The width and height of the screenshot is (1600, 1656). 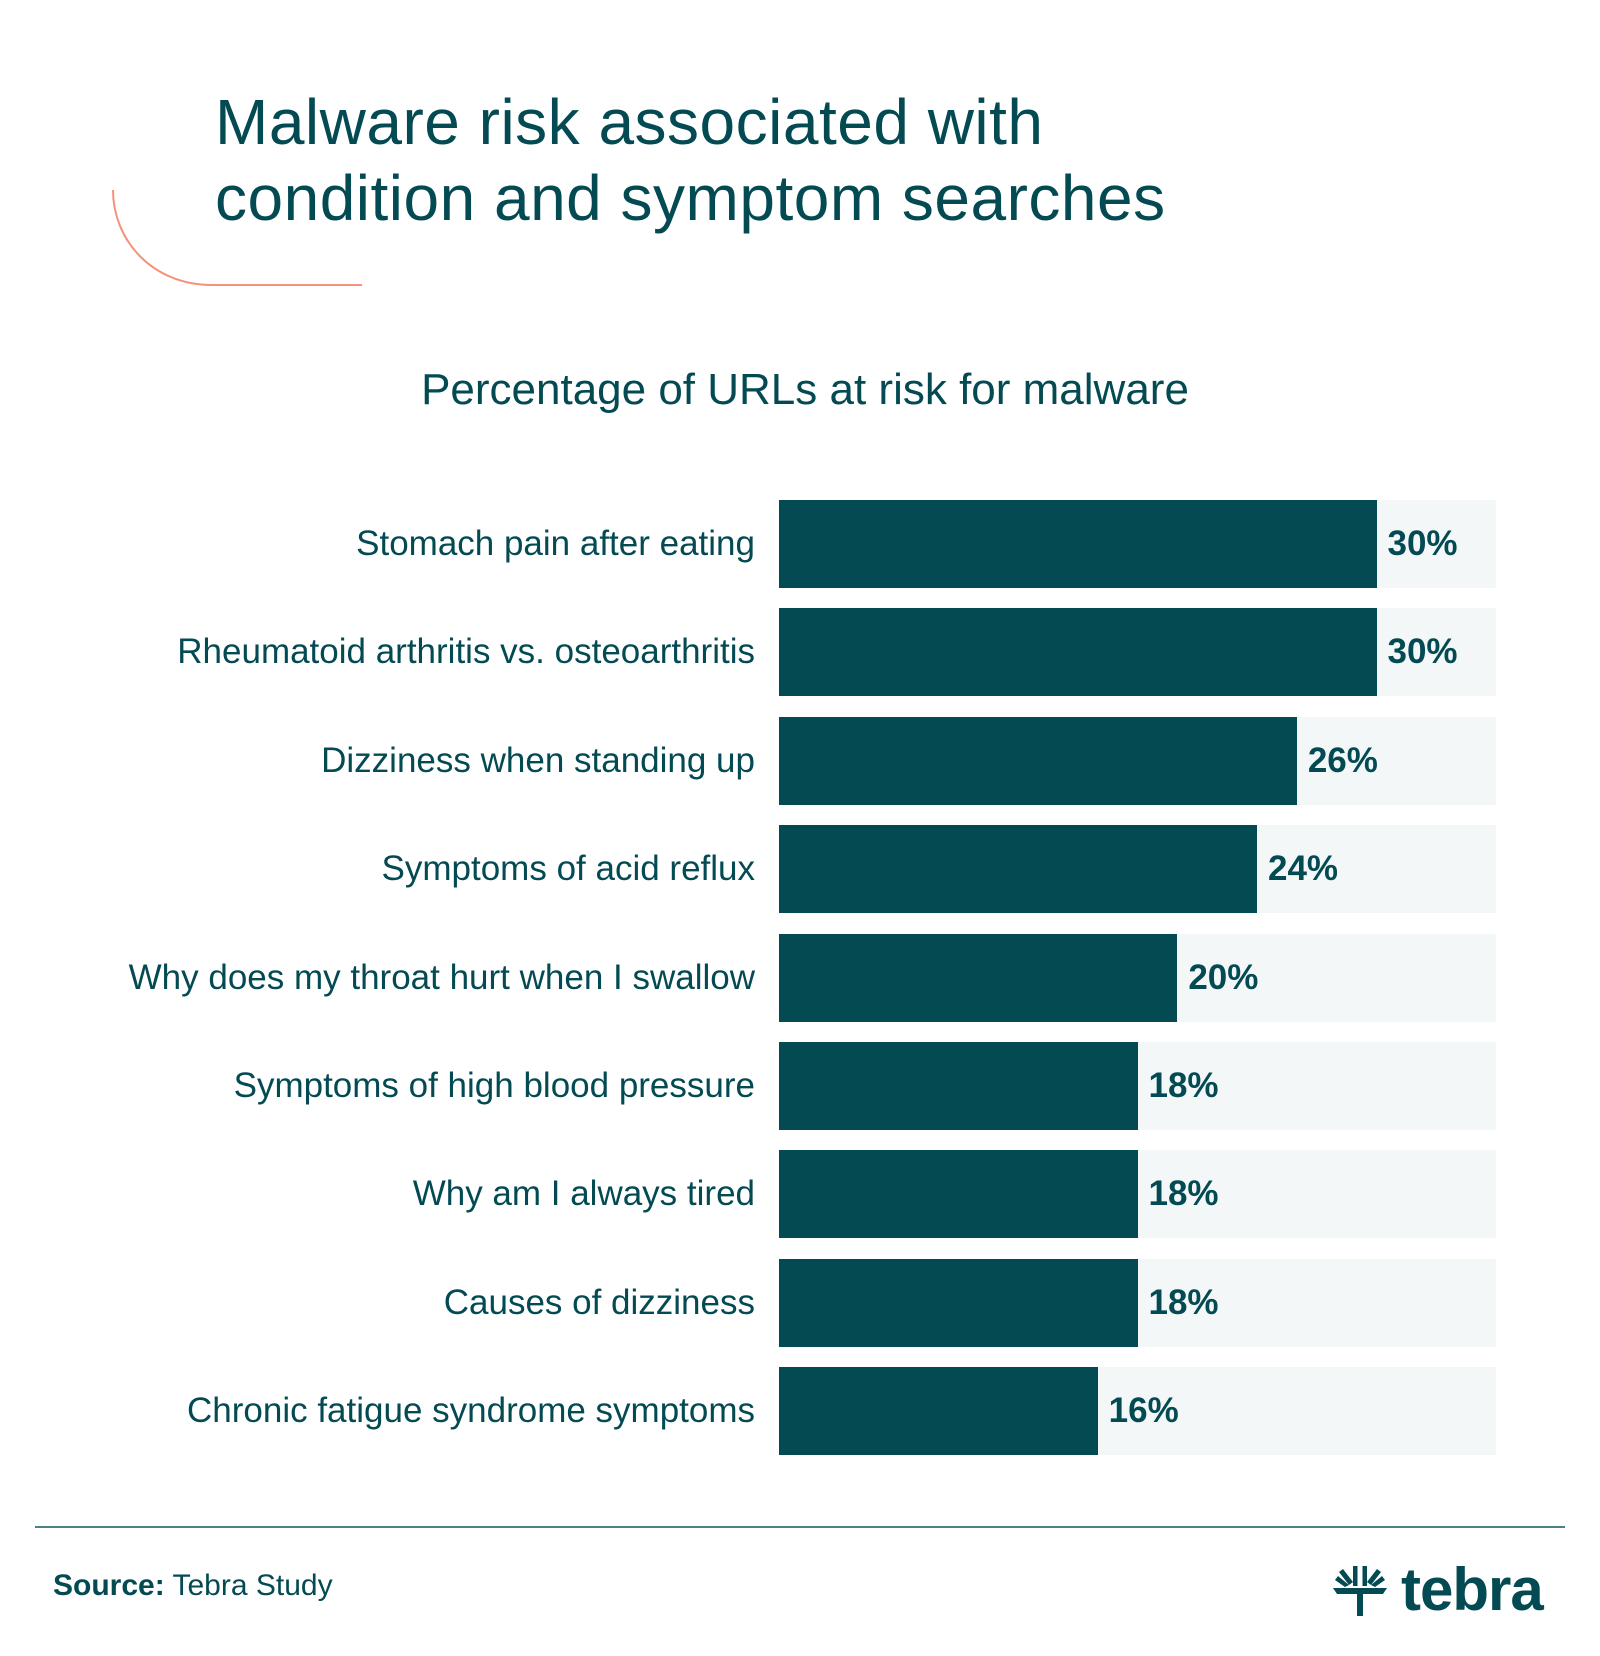 I want to click on category-label: Symptoms of high blood pressure, so click(x=494, y=1085).